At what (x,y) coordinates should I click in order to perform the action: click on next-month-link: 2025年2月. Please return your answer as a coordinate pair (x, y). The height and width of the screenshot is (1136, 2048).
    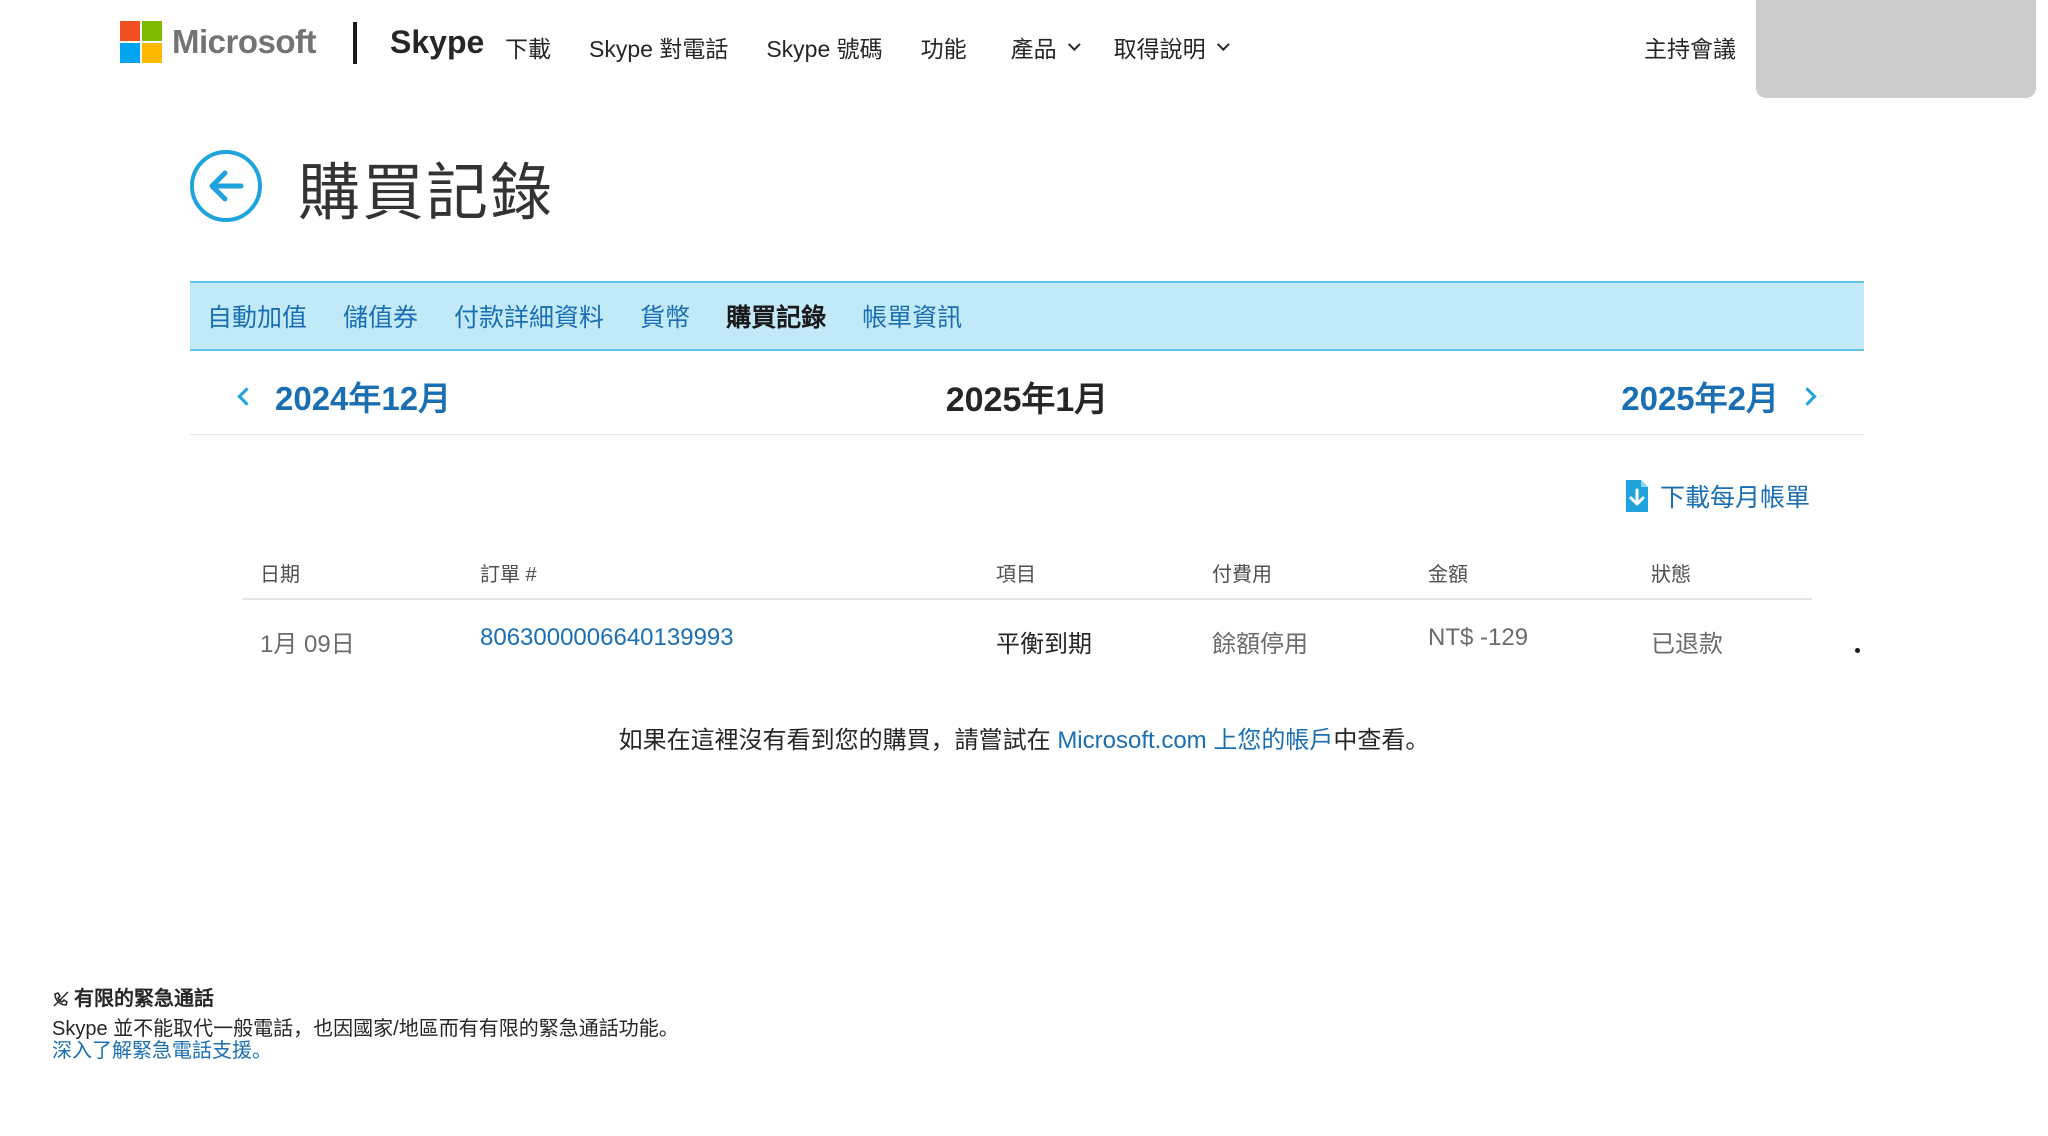
    Looking at the image, I should click on (1719, 396).